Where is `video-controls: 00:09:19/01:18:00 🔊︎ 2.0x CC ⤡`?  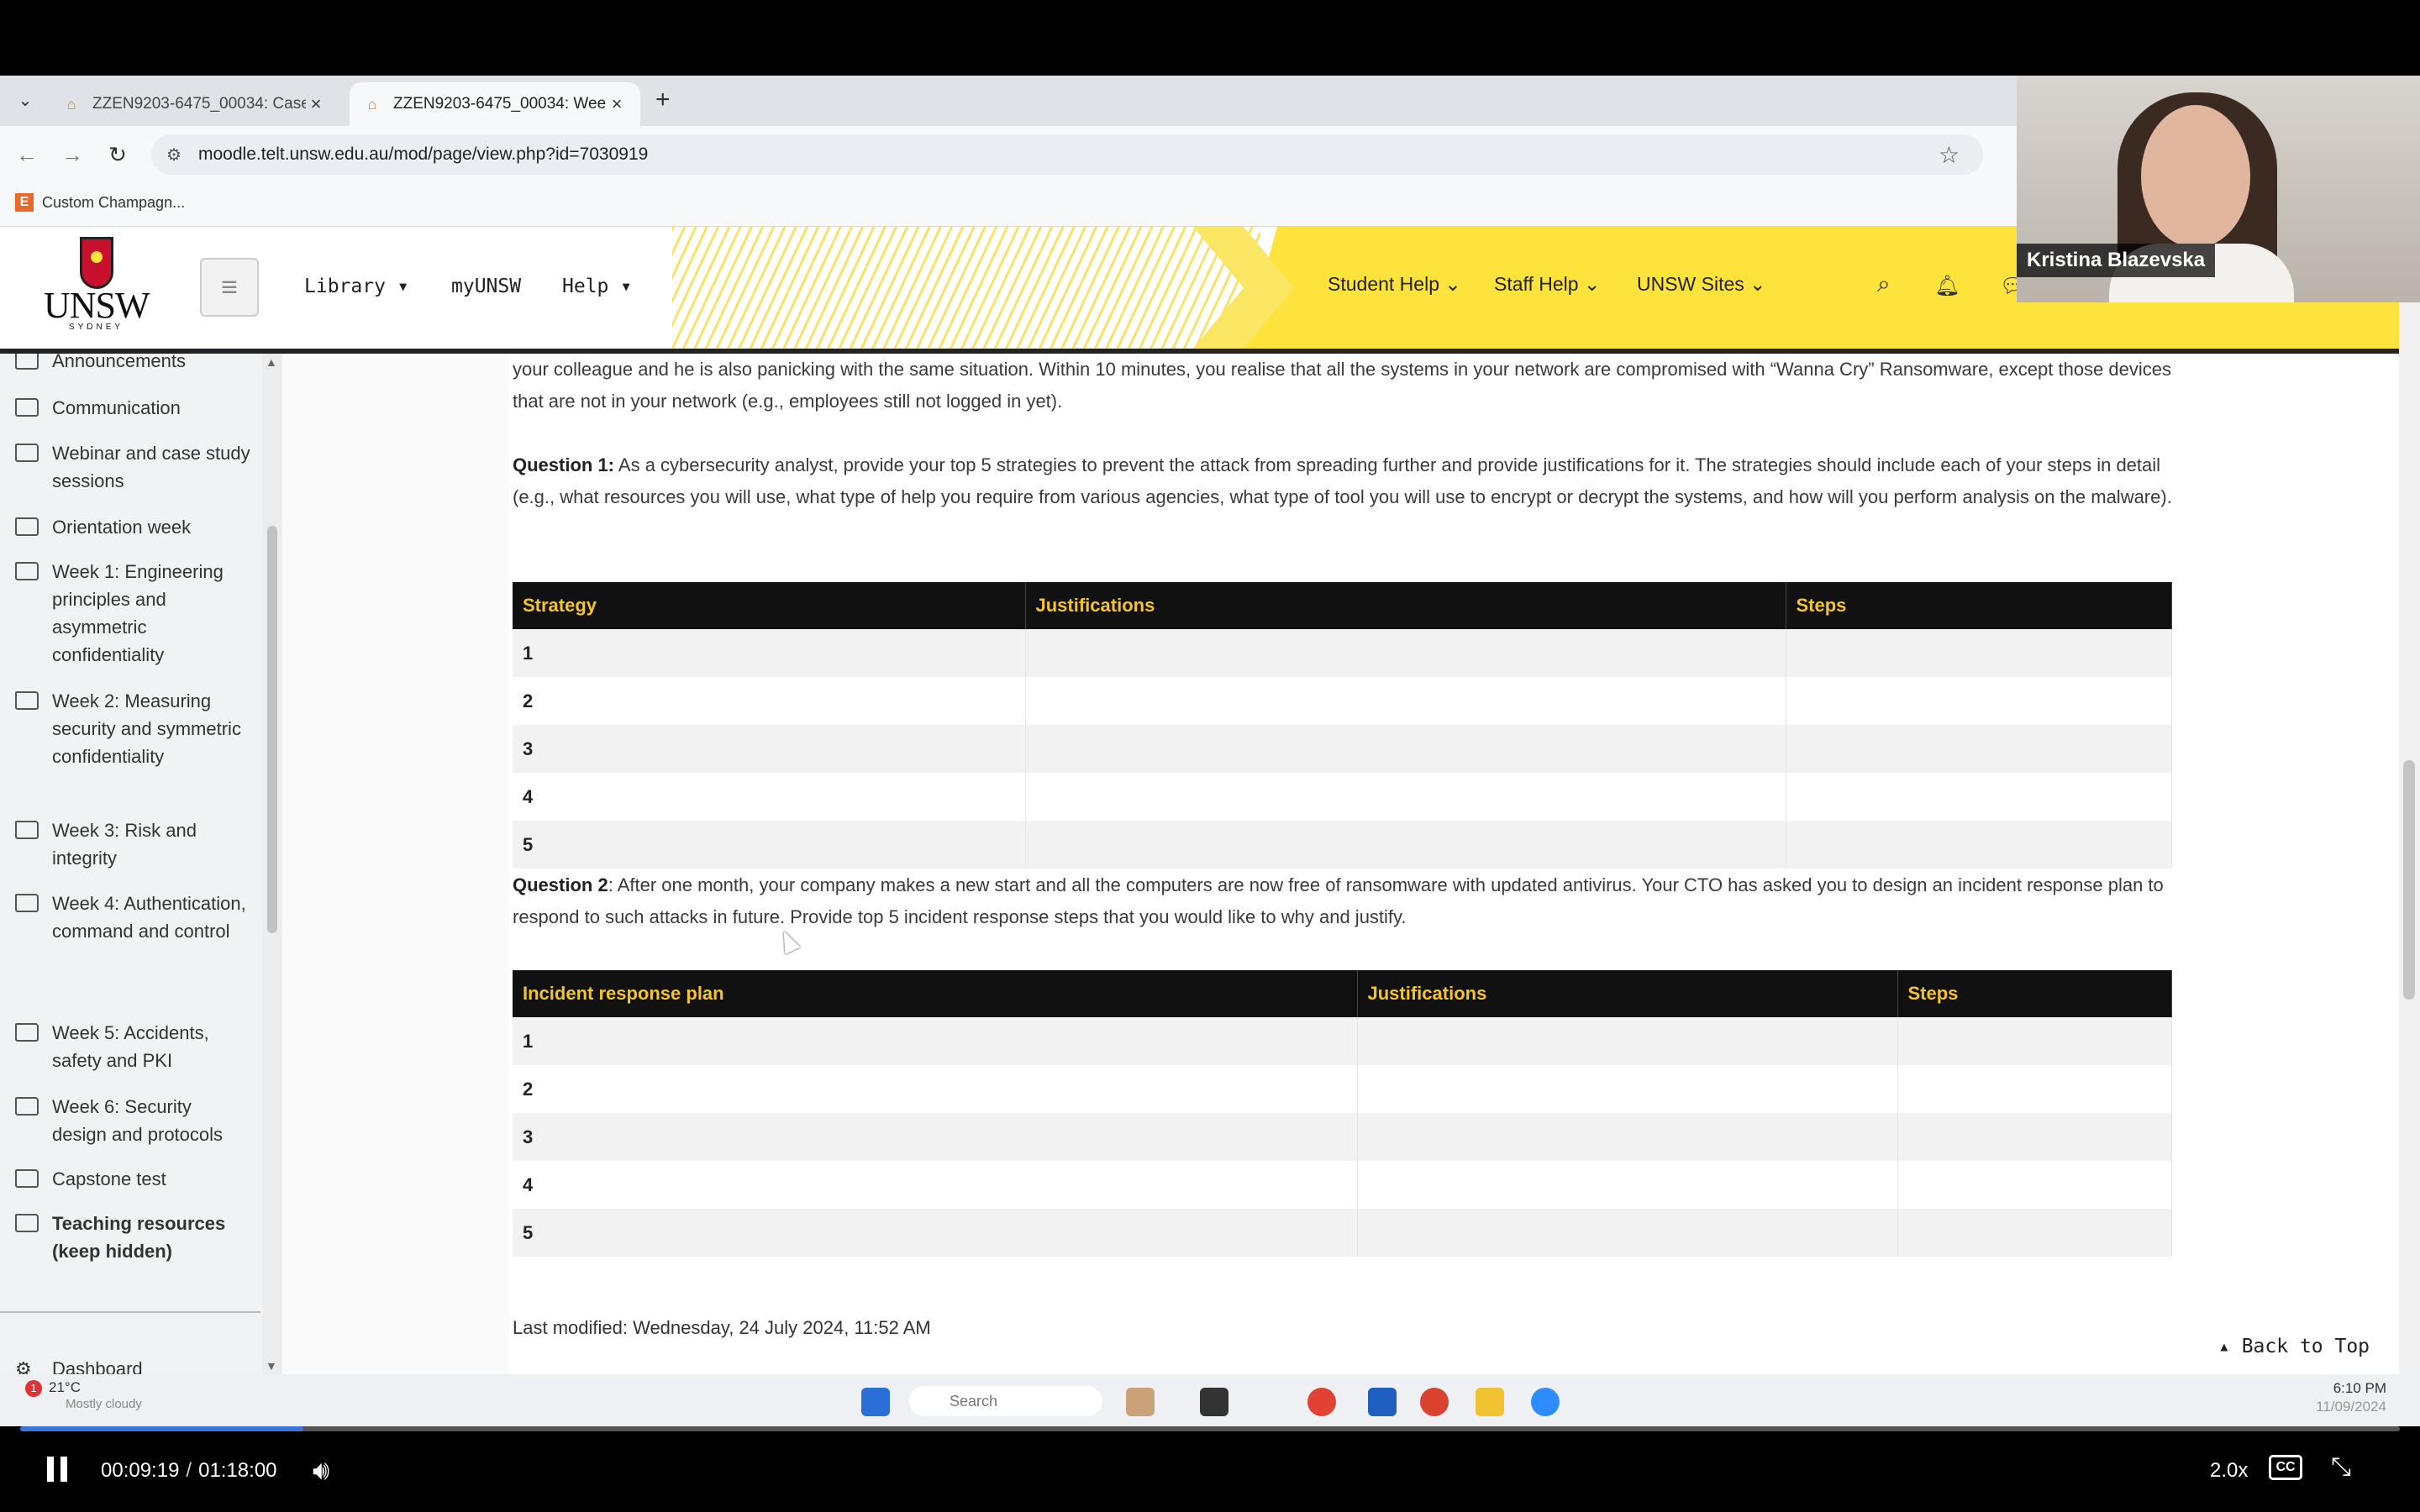
video-controls: 00:09:19/01:18:00 🔊︎ 2.0x CC ⤡ is located at coordinates (1210, 1471).